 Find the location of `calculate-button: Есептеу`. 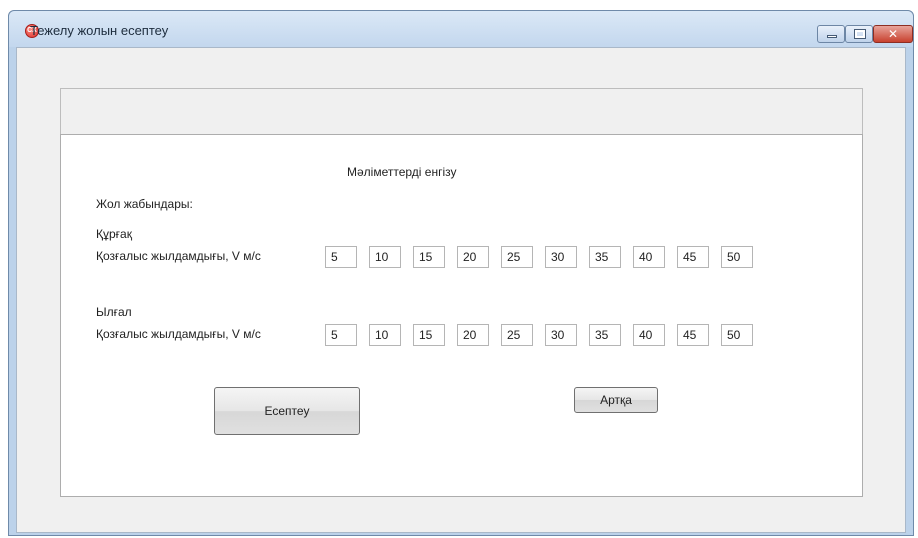

calculate-button: Есептеу is located at coordinates (287, 411).